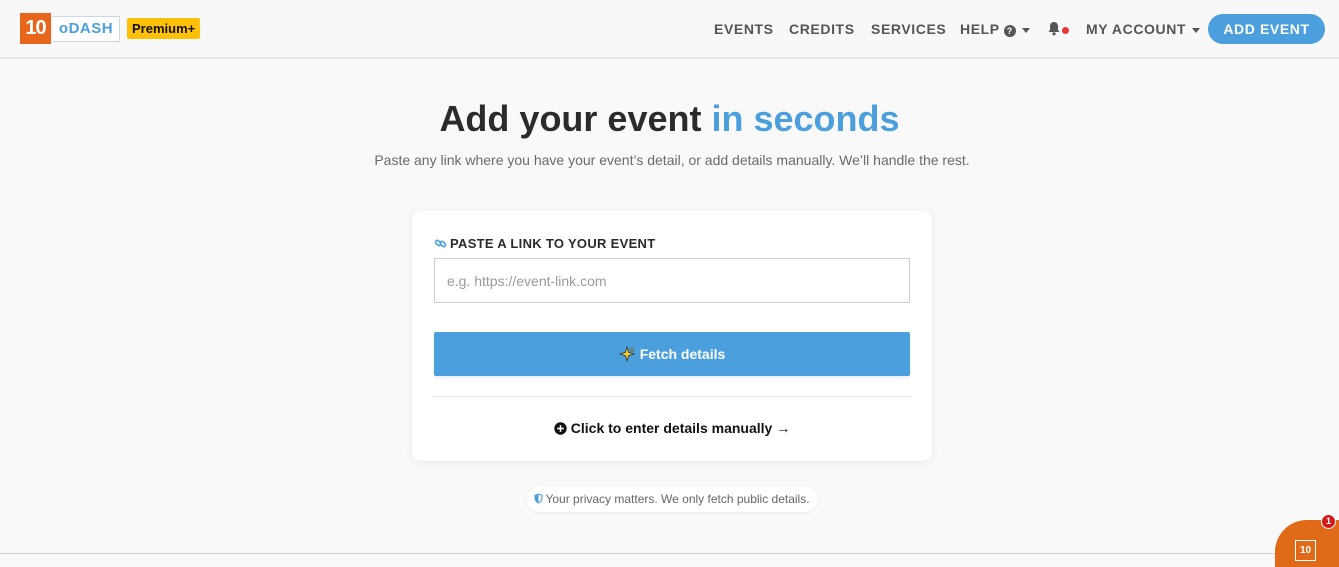 Image resolution: width=1339 pixels, height=567 pixels. What do you see at coordinates (1065, 30) in the screenshot?
I see `notification-dot` at bounding box center [1065, 30].